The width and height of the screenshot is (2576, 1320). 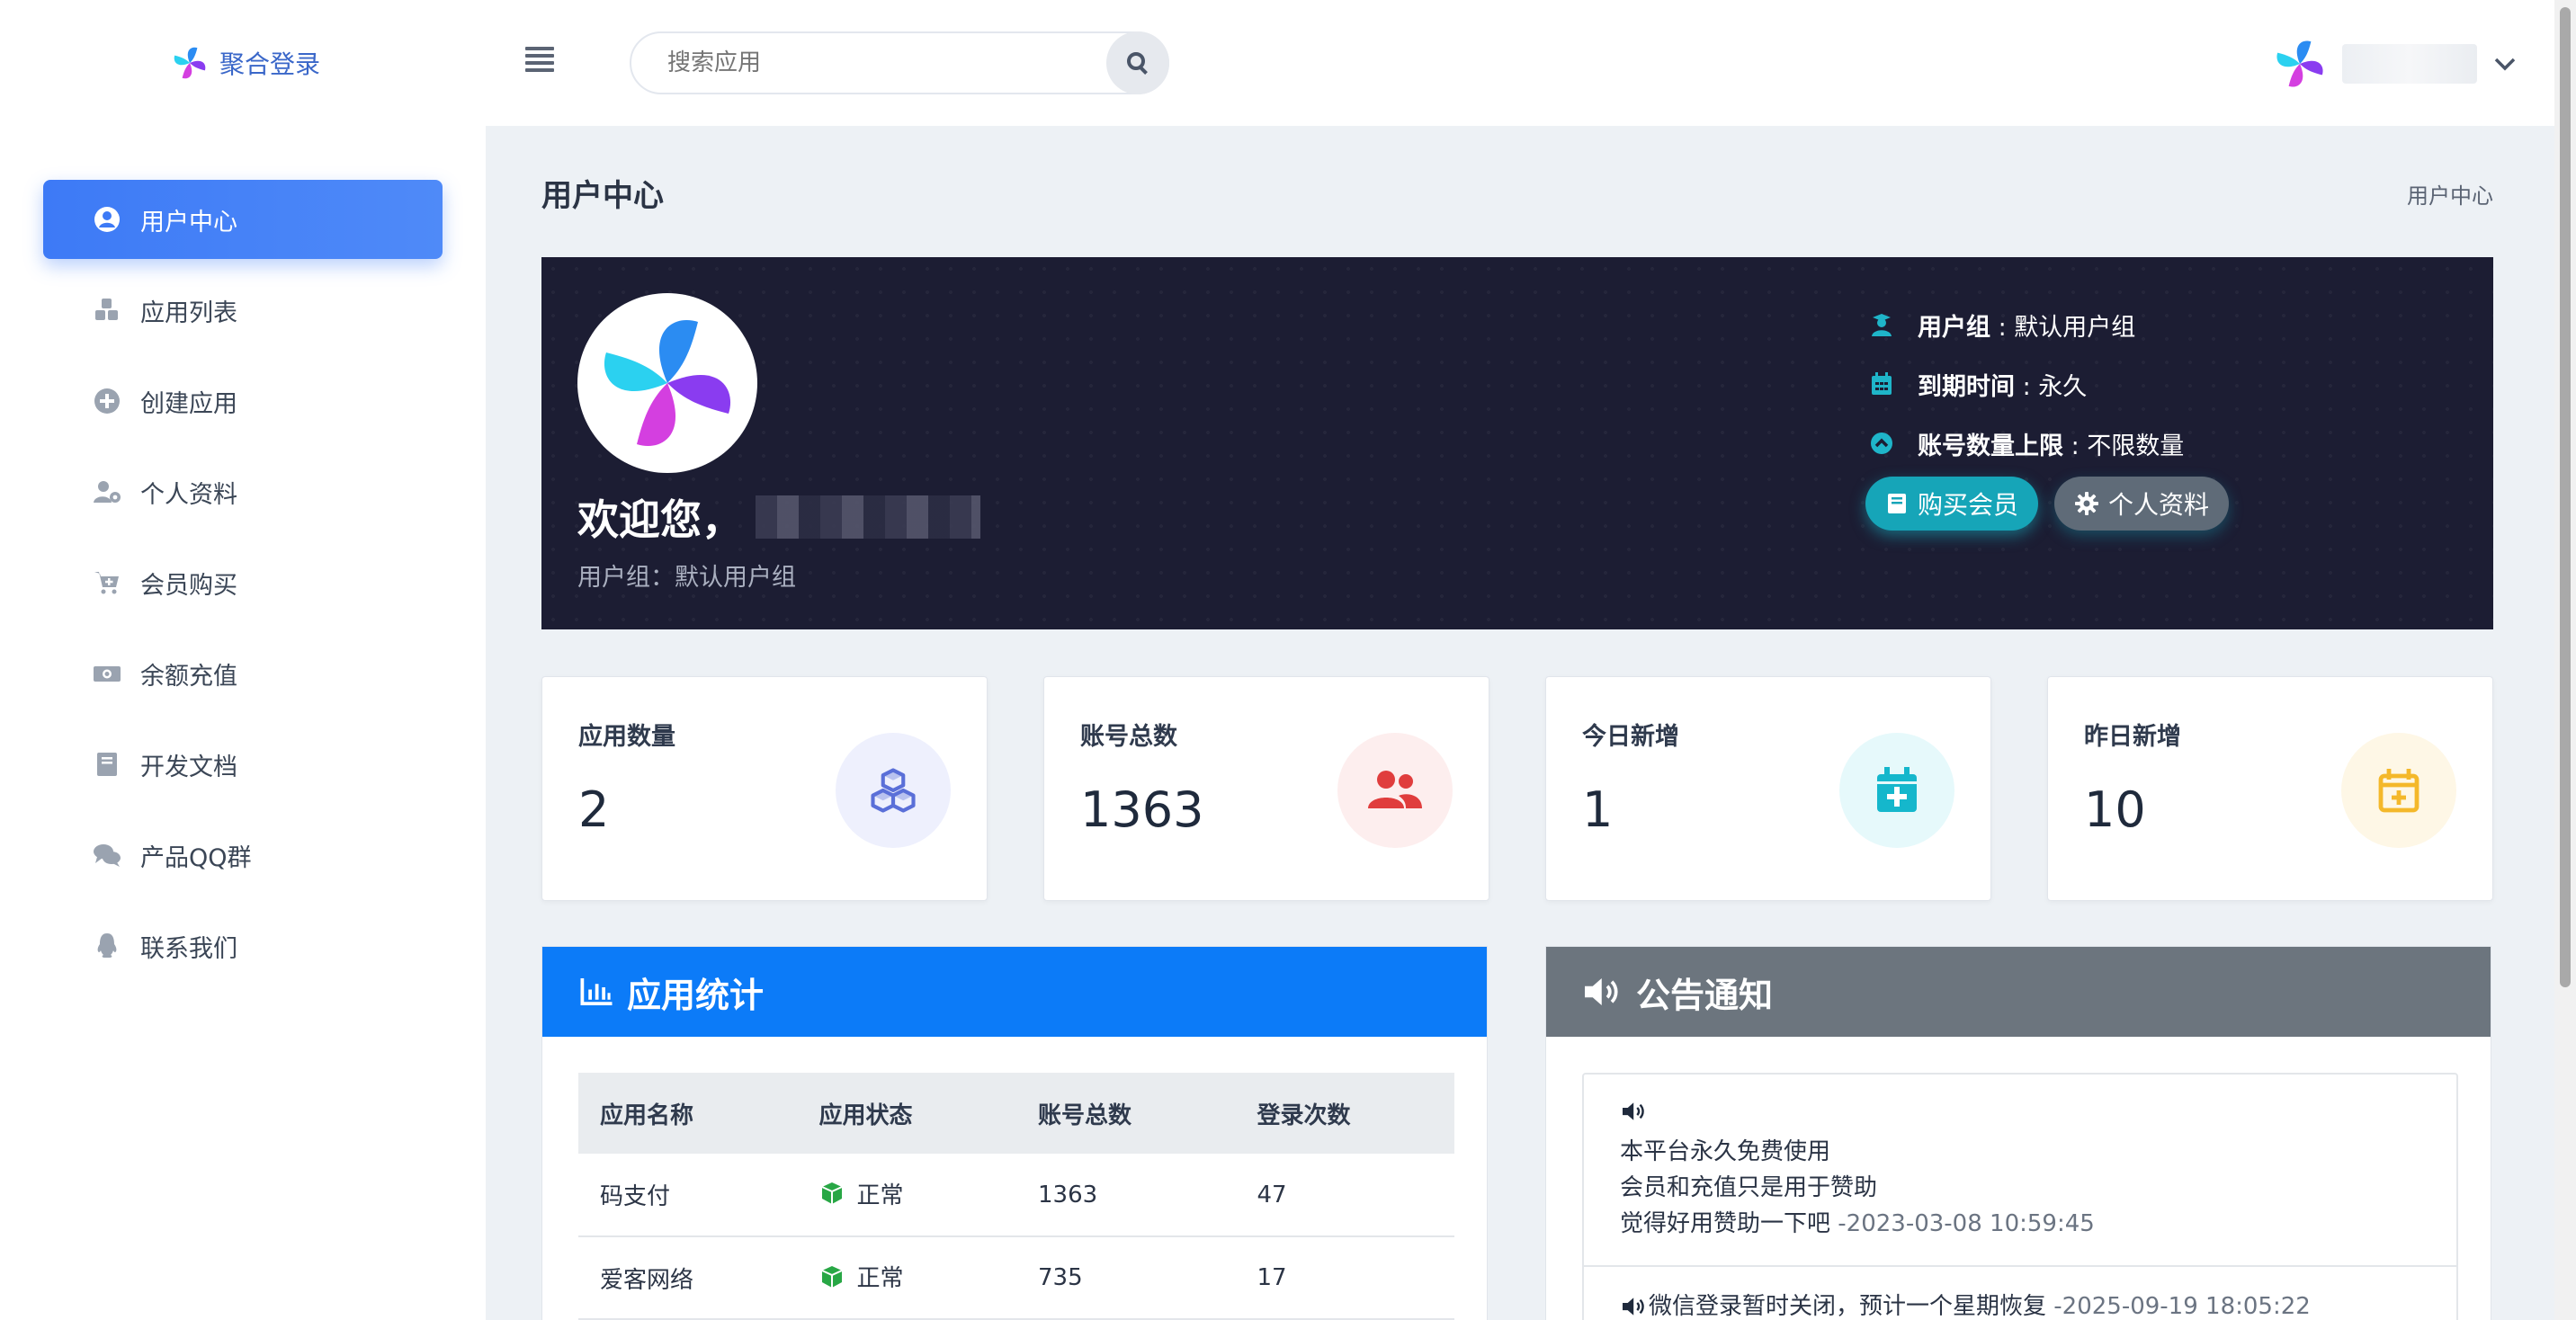 What do you see at coordinates (1962, 1223) in the screenshot?
I see `notice-date: -2023-03-08 10:59:45` at bounding box center [1962, 1223].